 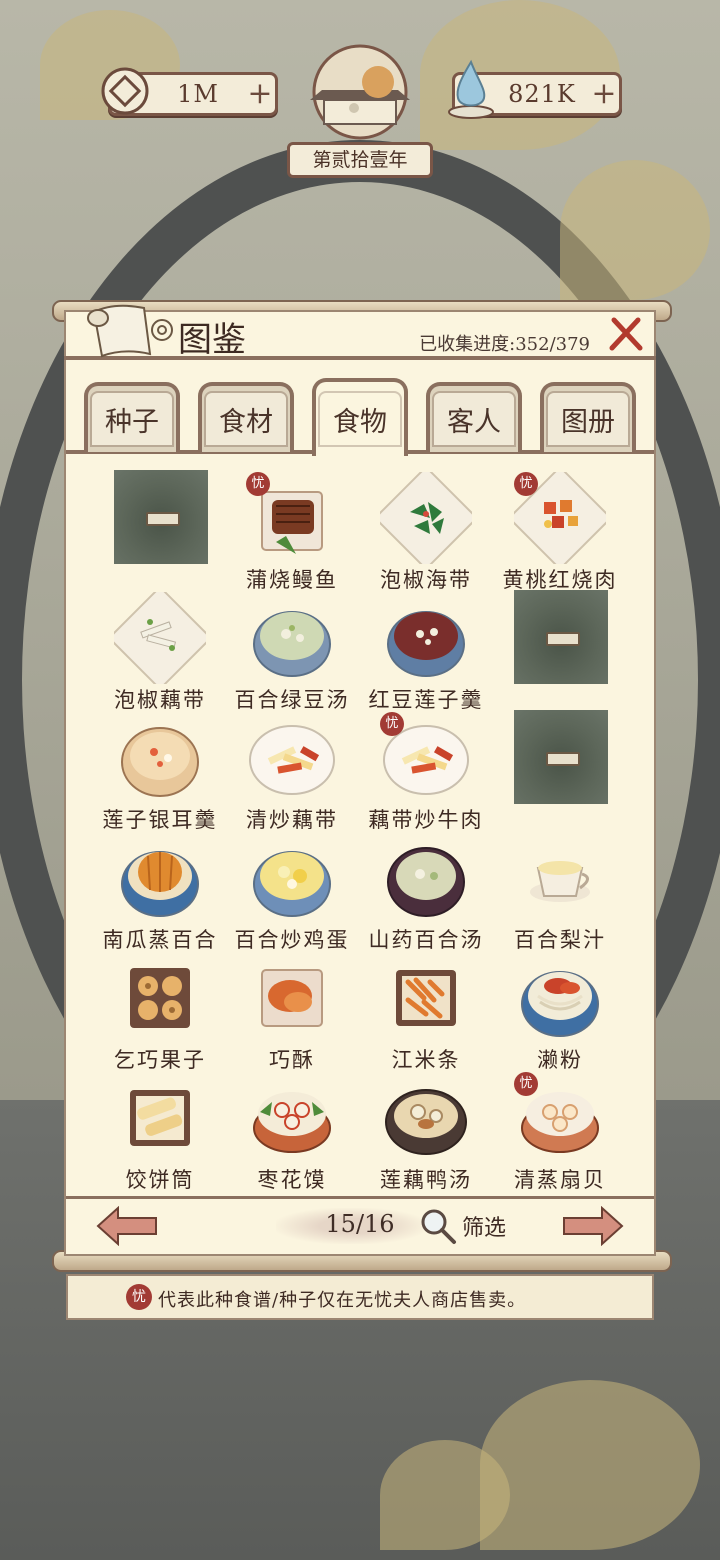 I want to click on redsoup-dish-icon, so click(x=426, y=644).